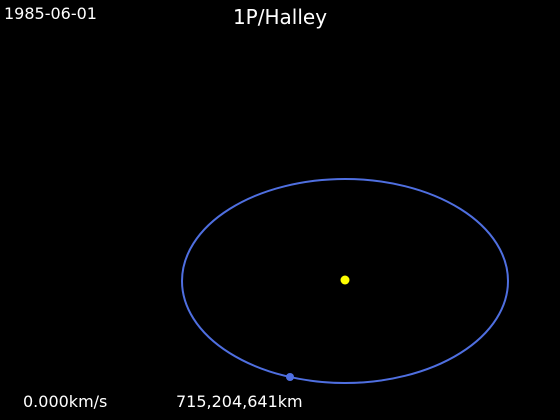 The width and height of the screenshot is (560, 420). I want to click on sun-marker, so click(345, 280).